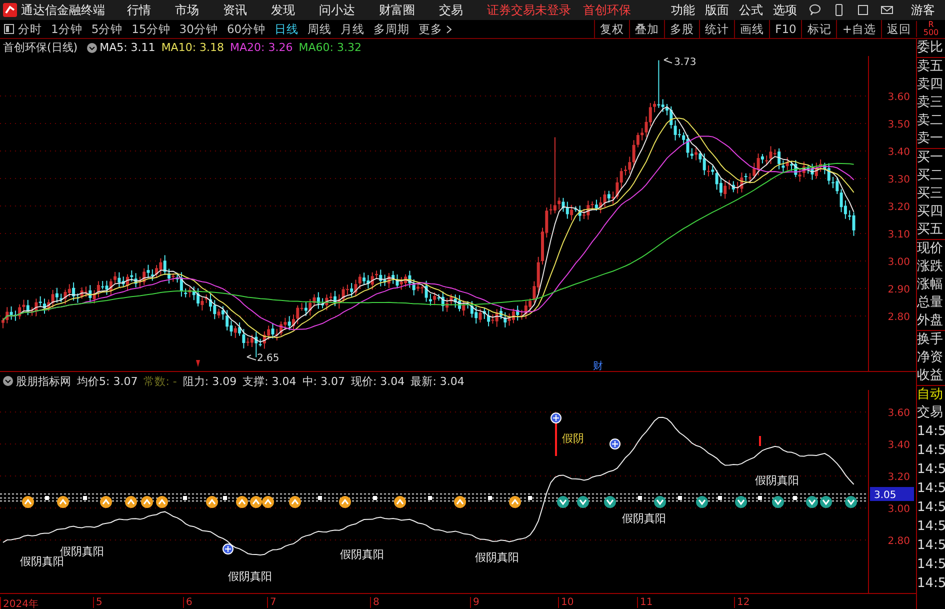  What do you see at coordinates (899, 180) in the screenshot?
I see `price-tick: 3.30` at bounding box center [899, 180].